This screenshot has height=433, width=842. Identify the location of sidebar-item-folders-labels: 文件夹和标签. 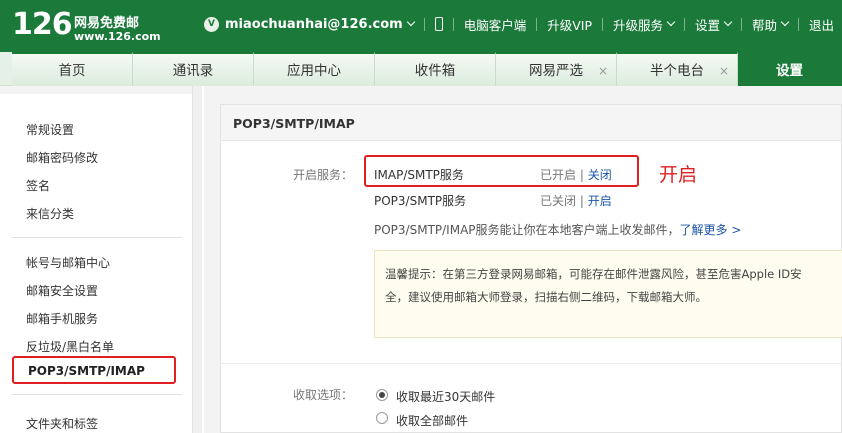
(62, 423).